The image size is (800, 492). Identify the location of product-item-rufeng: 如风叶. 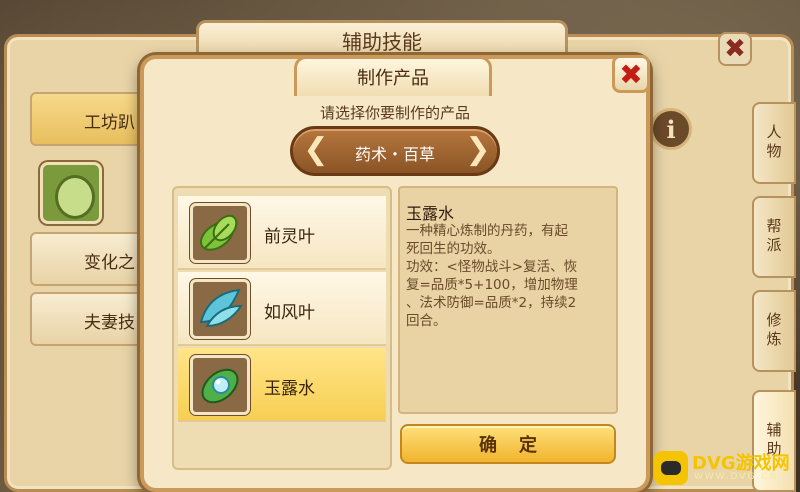
(282, 309).